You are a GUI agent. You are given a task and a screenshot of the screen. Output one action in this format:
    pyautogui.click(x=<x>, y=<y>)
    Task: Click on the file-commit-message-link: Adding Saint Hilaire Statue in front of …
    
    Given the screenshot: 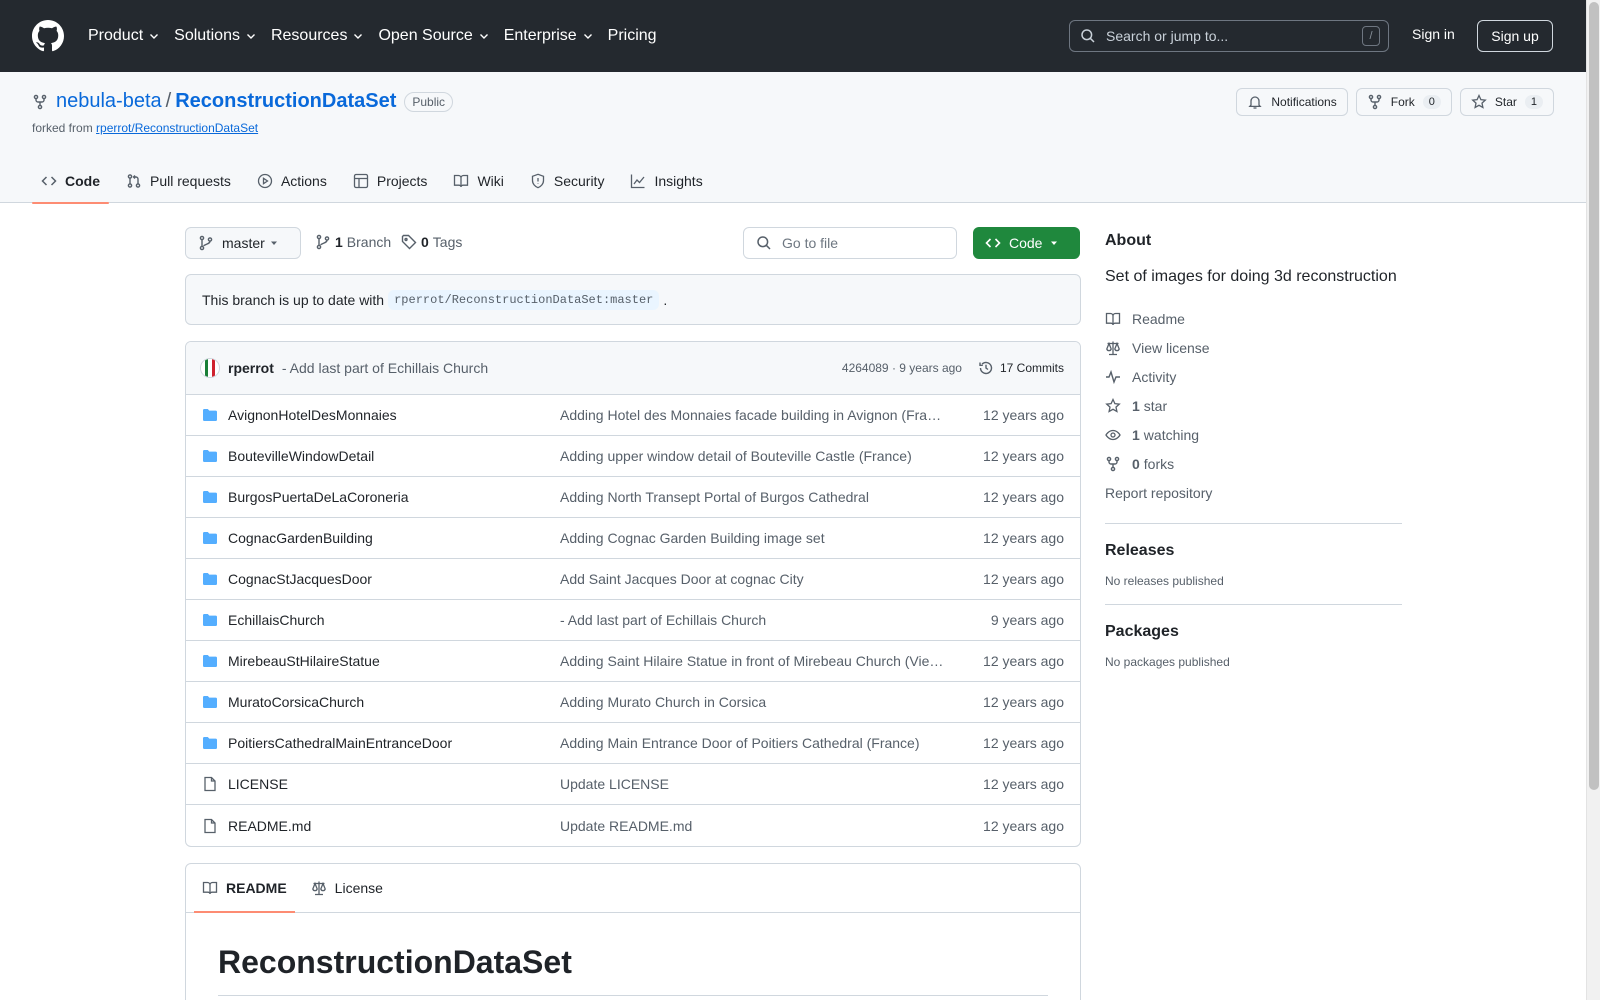 What is the action you would take?
    pyautogui.click(x=753, y=661)
    